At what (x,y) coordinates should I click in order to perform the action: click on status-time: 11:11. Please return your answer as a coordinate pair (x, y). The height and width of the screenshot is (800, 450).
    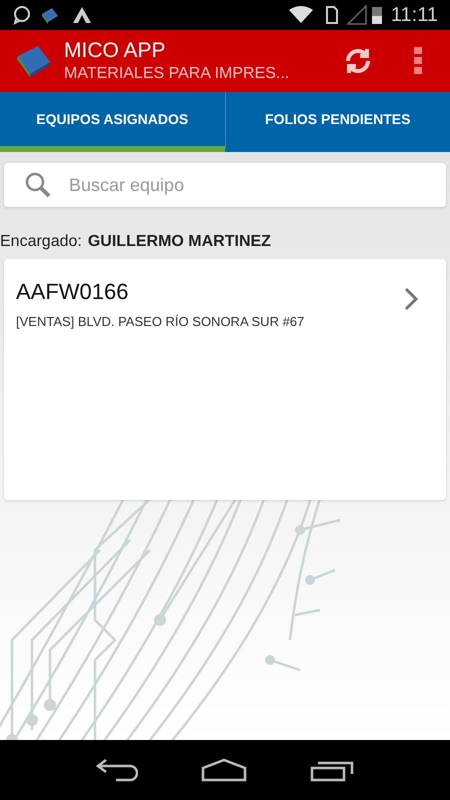
    Looking at the image, I should click on (414, 15).